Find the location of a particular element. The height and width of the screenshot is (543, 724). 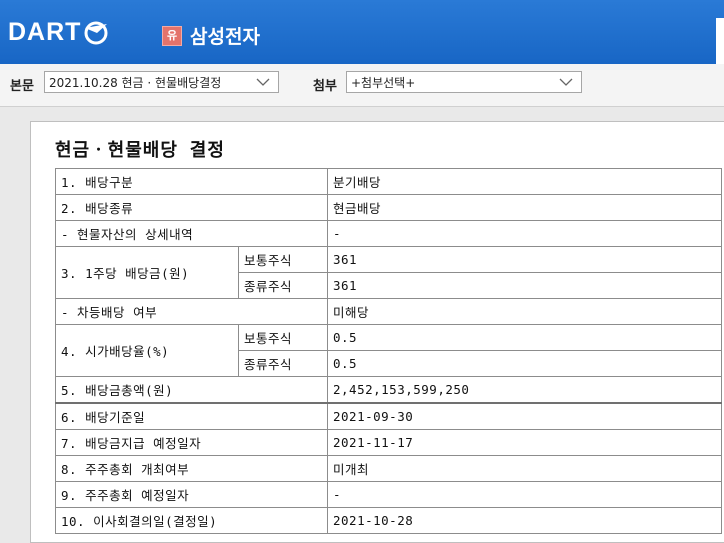

row-label: 7. 배당금지급 예정일자 is located at coordinates (191, 442).